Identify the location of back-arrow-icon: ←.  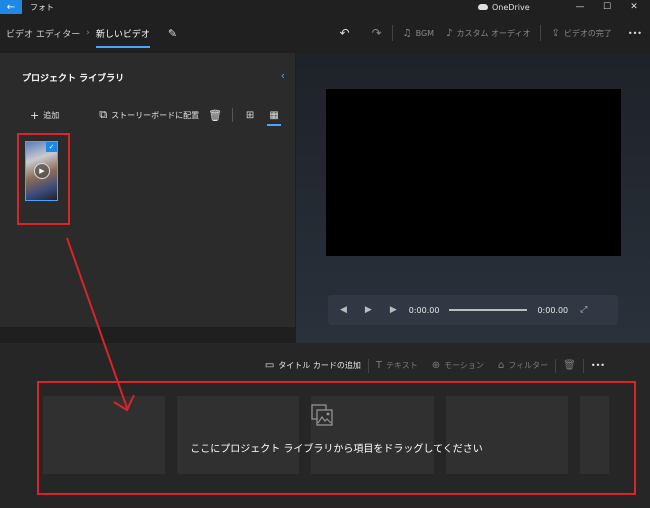
(11, 7).